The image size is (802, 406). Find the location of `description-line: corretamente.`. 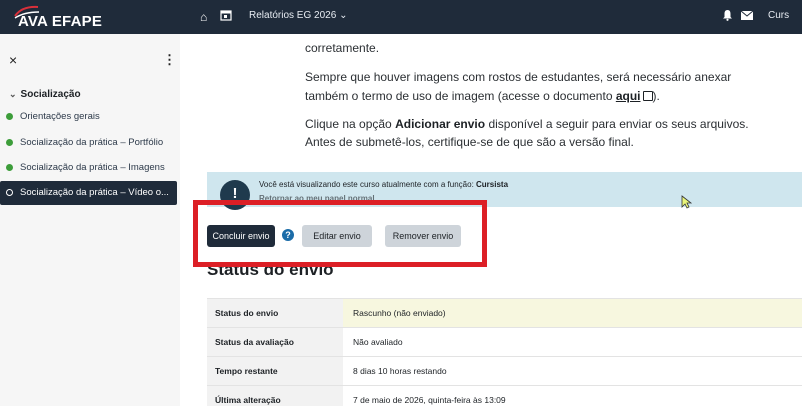

description-line: corretamente. is located at coordinates (342, 48).